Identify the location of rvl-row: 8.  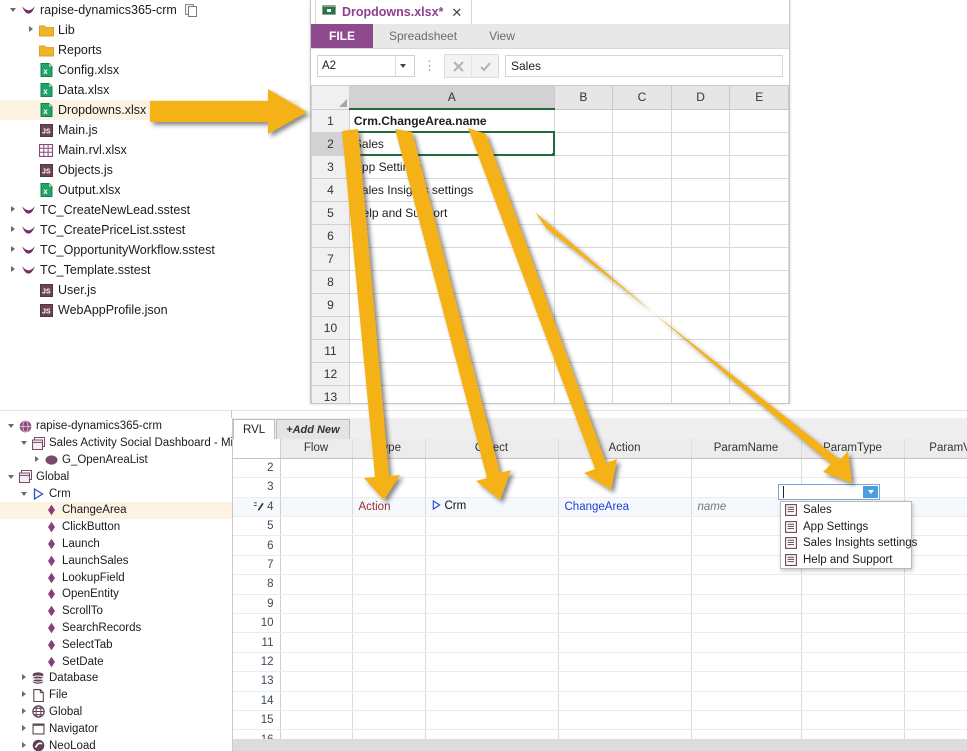
(600, 584).